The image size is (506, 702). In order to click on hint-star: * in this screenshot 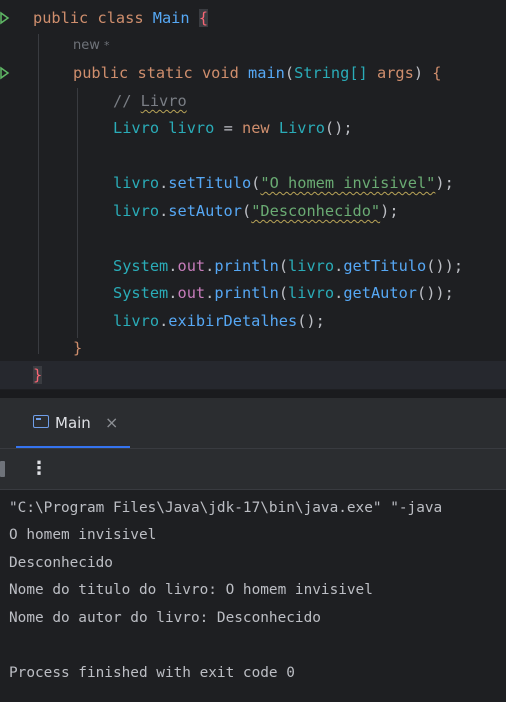, I will do `click(107, 45)`.